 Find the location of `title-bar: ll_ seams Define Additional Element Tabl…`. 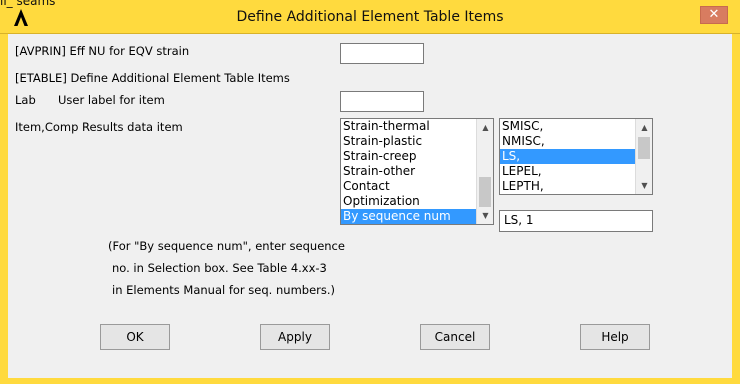

title-bar: ll_ seams Define Additional Element Tabl… is located at coordinates (370, 17).